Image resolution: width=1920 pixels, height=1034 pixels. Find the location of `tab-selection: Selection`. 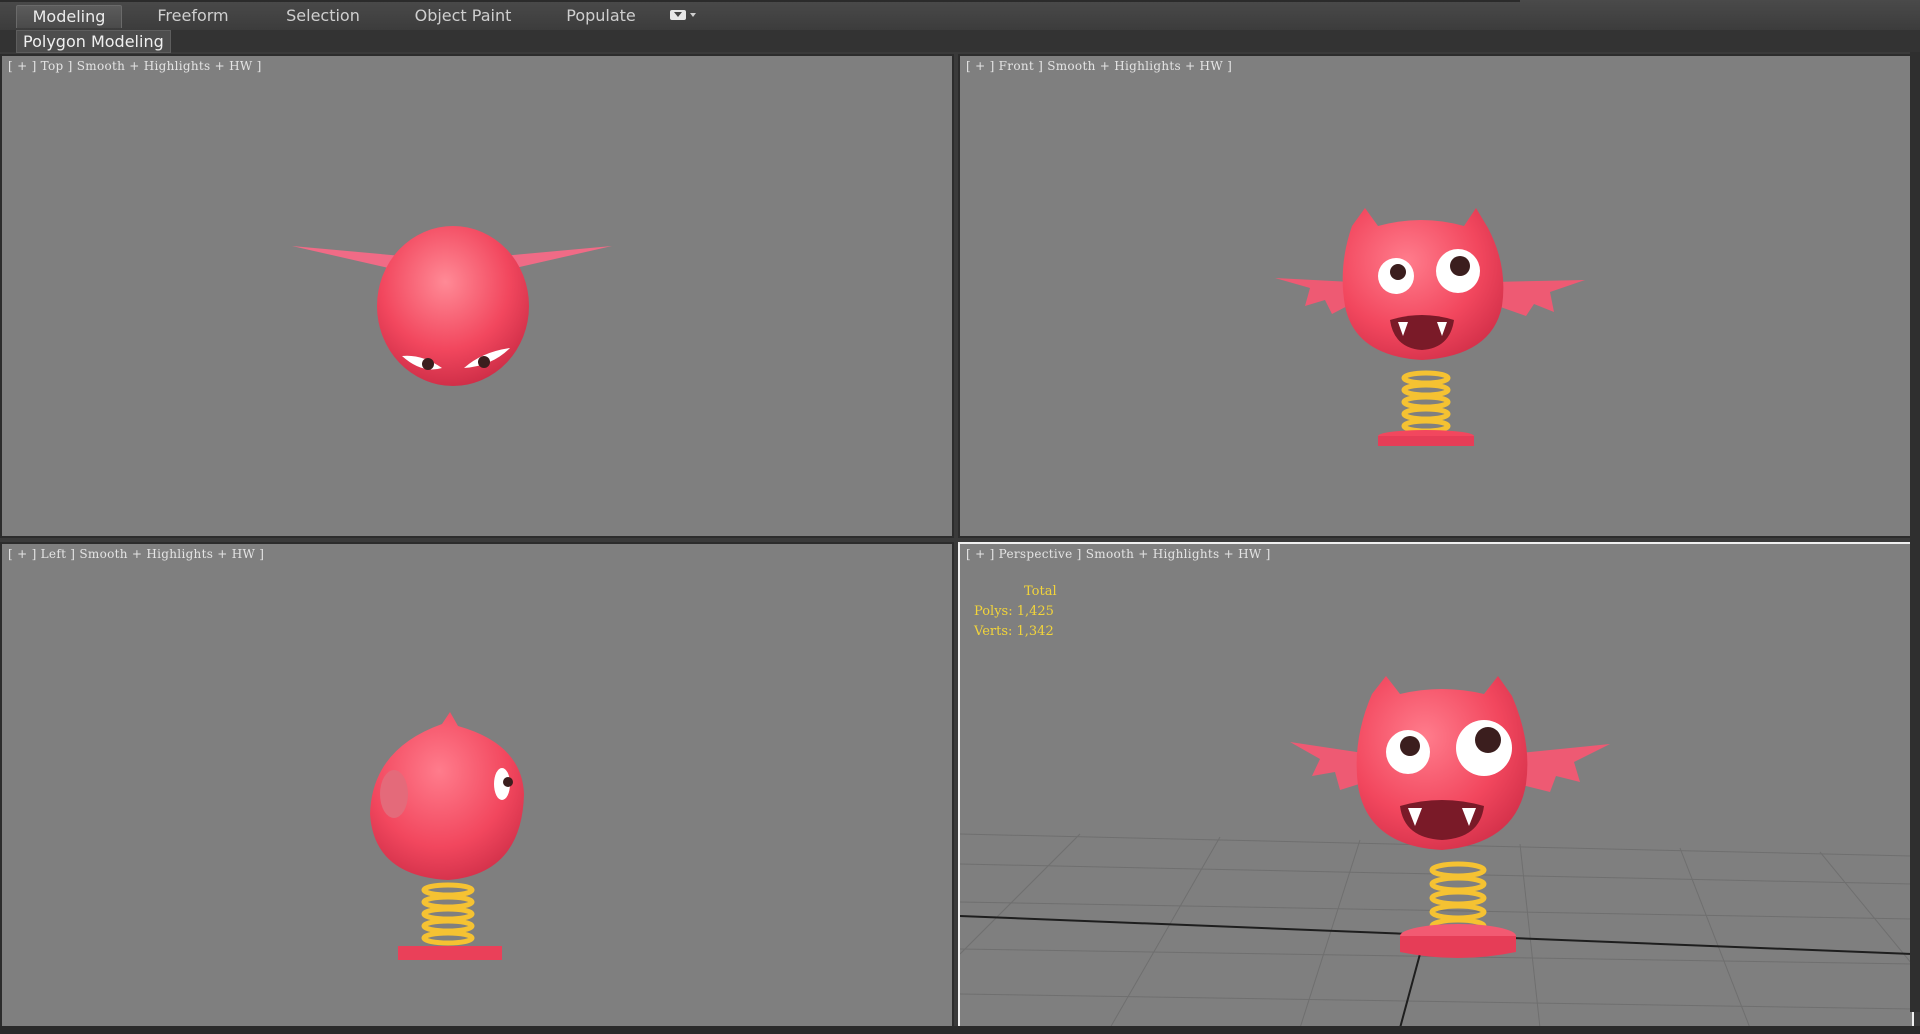

tab-selection: Selection is located at coordinates (323, 16).